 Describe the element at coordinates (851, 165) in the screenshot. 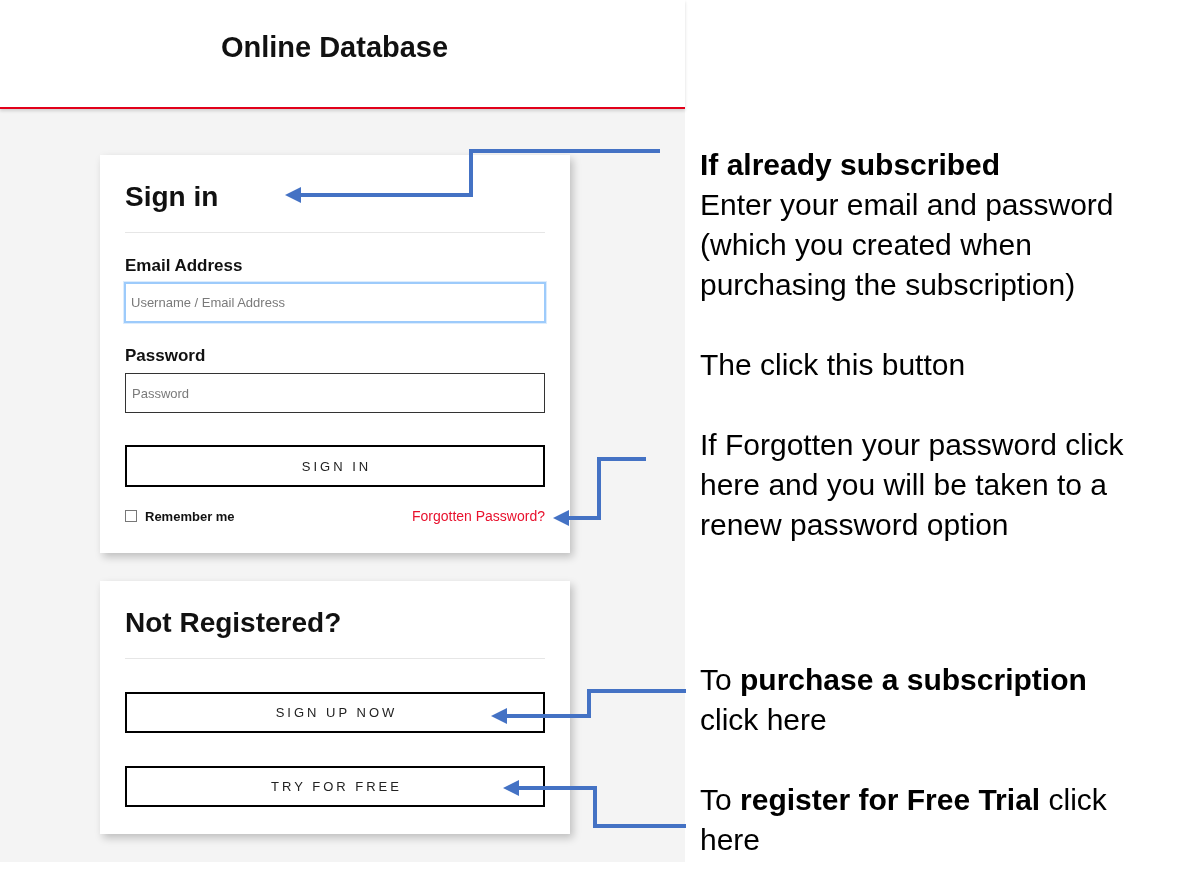

I see `annotation-heading: If already subscribed` at that location.